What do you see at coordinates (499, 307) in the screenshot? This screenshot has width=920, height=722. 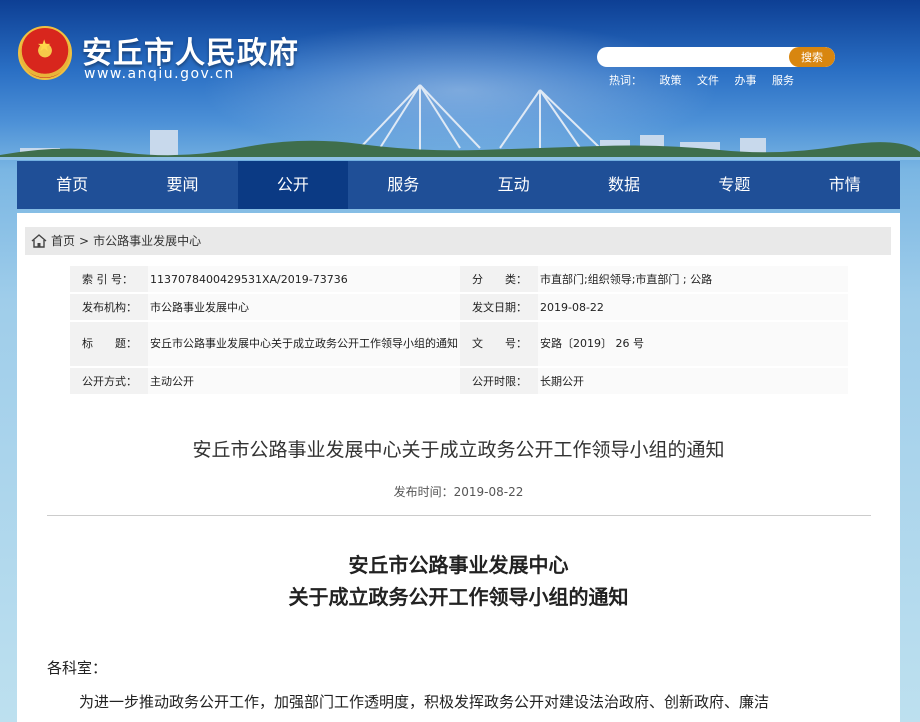 I see `date-label: 发文日期：` at bounding box center [499, 307].